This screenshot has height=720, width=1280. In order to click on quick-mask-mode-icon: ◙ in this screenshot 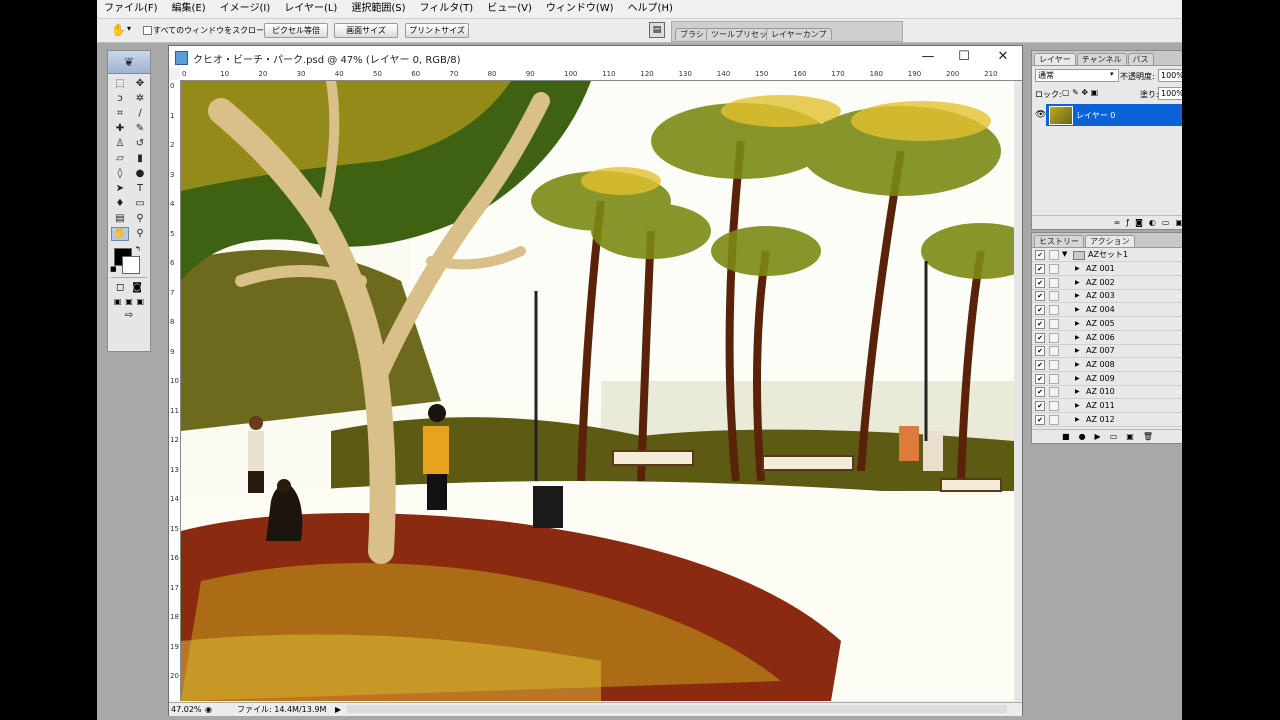, I will do `click(137, 287)`.